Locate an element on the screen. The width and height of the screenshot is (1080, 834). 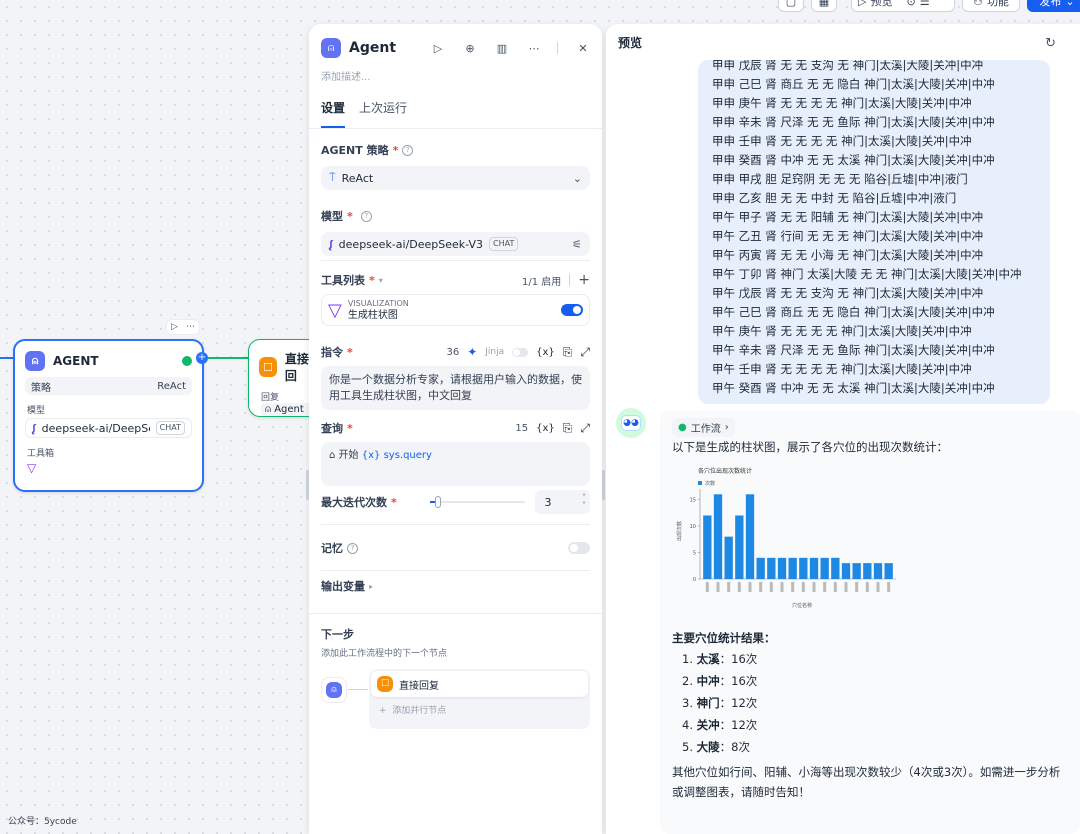
tools-count: 1/1 启用 is located at coordinates (541, 282).